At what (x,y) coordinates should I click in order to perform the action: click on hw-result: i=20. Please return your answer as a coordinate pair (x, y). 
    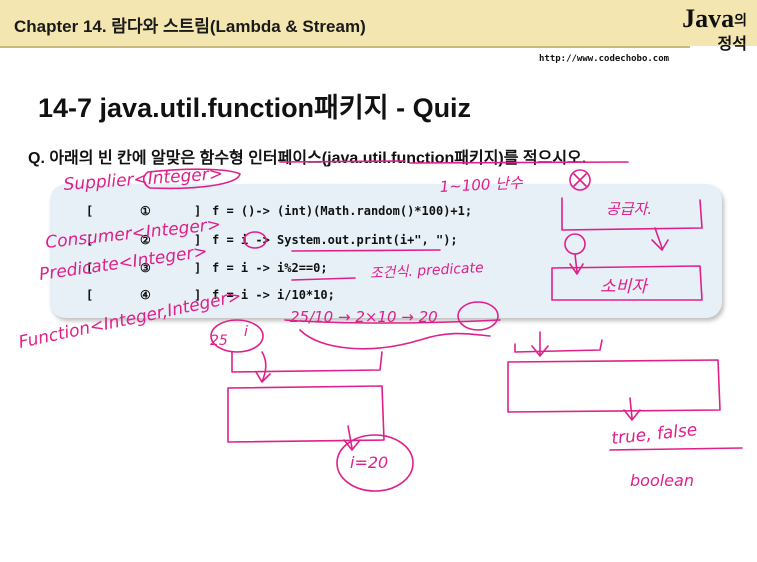
    Looking at the image, I should click on (369, 462).